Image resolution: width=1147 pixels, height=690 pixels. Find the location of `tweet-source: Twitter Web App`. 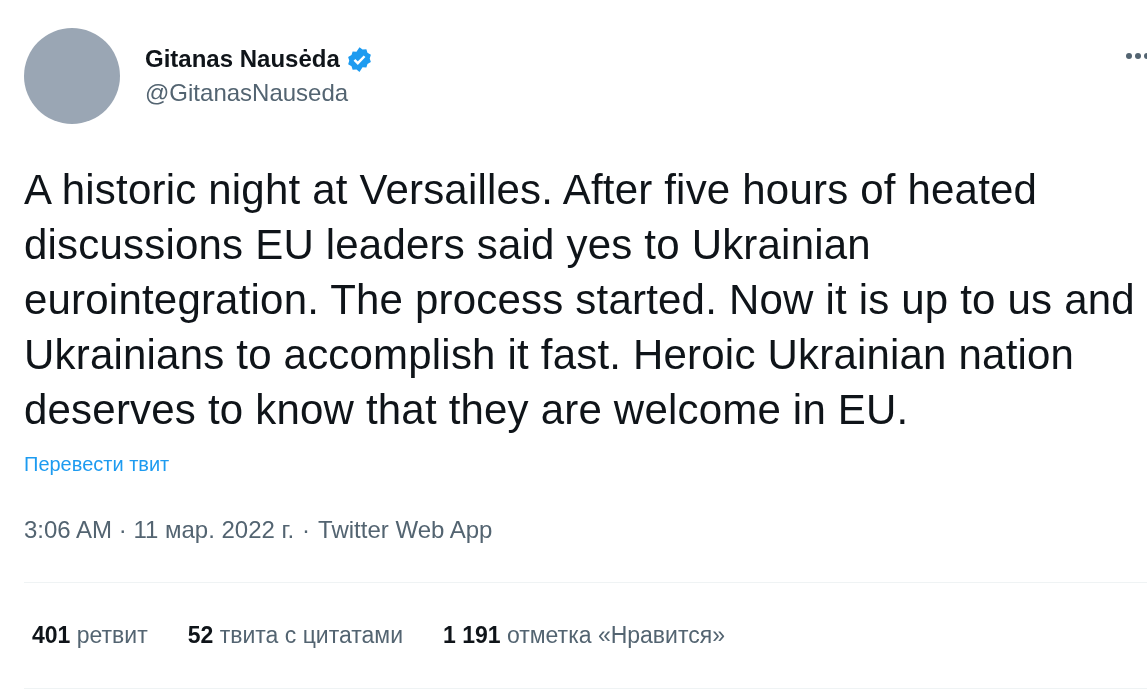

tweet-source: Twitter Web App is located at coordinates (405, 530).